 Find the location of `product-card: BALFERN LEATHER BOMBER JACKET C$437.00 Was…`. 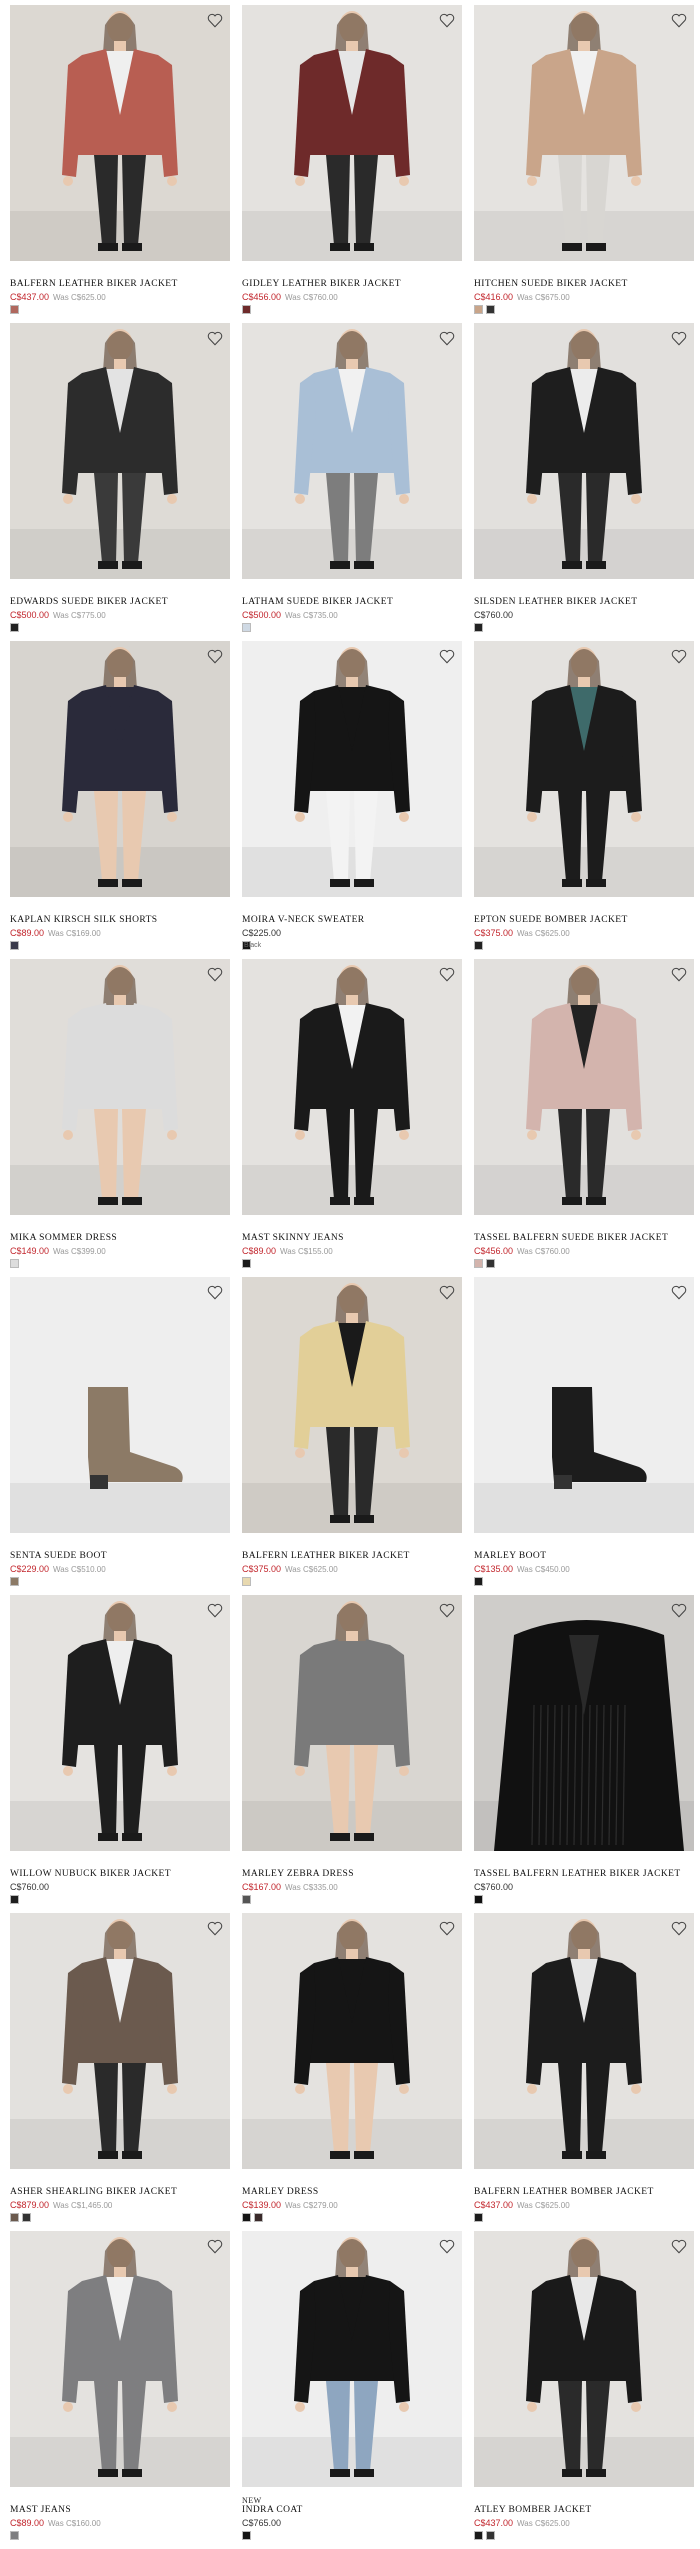

product-card: BALFERN LEATHER BOMBER JACKET C$437.00 Was… is located at coordinates (584, 2072).